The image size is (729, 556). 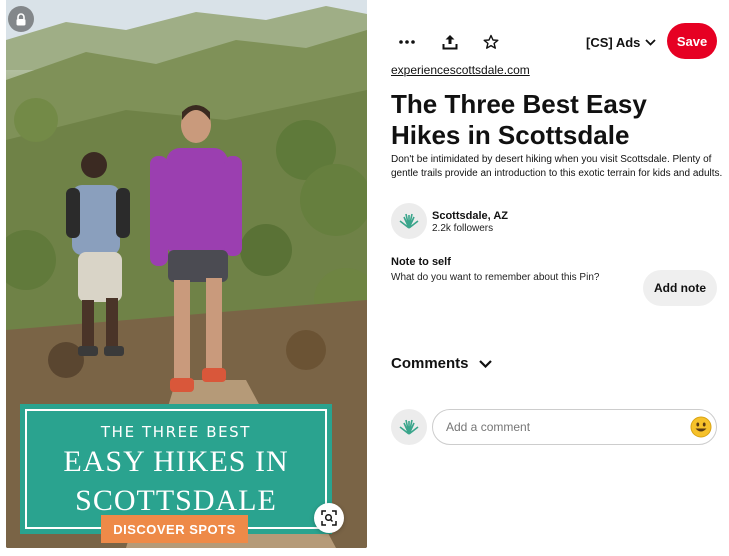 What do you see at coordinates (519, 119) in the screenshot?
I see `pin-title: The Three Best Easy Hikes in Scottsdale` at bounding box center [519, 119].